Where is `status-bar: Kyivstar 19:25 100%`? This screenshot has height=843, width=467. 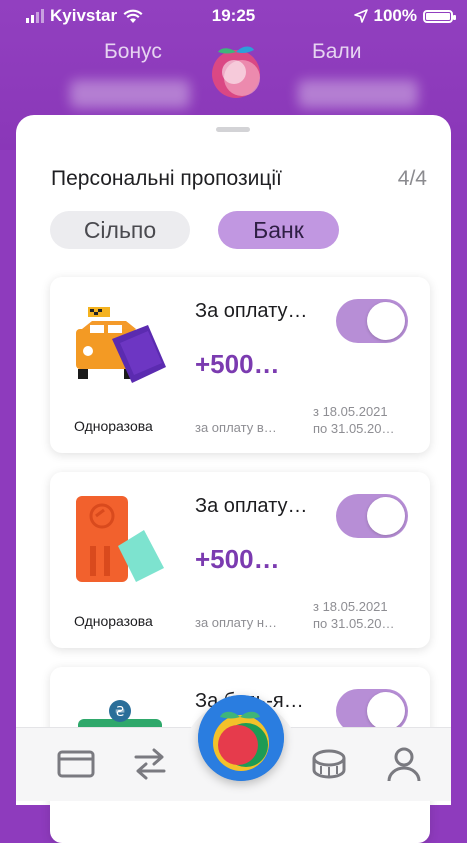
status-bar: Kyivstar 19:25 100% is located at coordinates (233, 17).